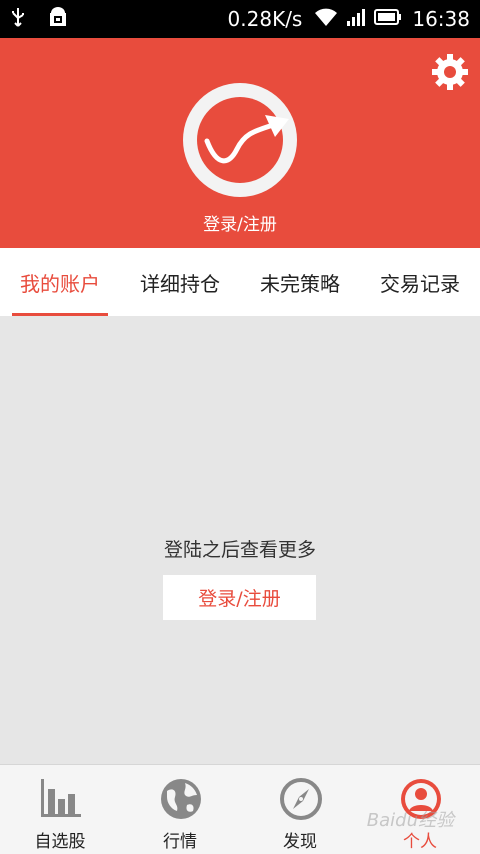  Describe the element at coordinates (243, 140) in the screenshot. I see `logo-icon` at that location.